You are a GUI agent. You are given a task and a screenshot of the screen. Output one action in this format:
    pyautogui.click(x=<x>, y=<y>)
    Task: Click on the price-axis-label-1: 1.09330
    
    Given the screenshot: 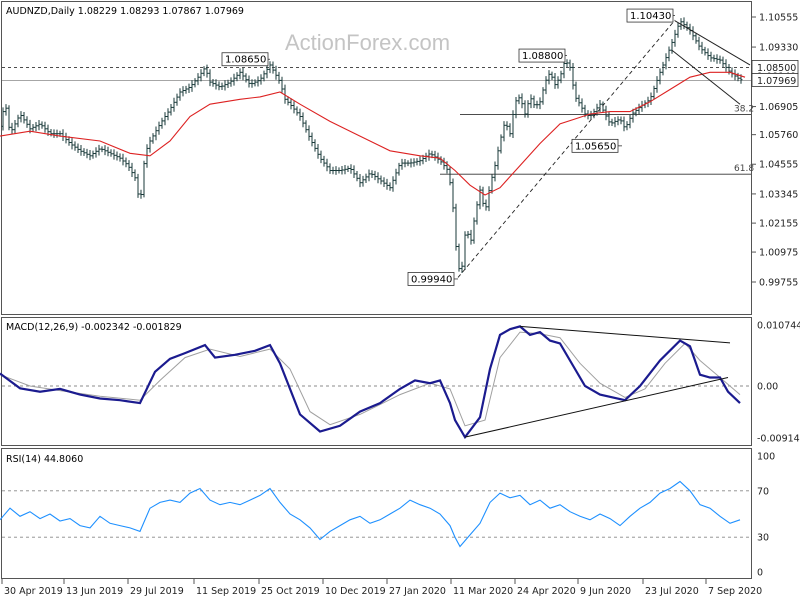 What is the action you would take?
    pyautogui.click(x=778, y=48)
    